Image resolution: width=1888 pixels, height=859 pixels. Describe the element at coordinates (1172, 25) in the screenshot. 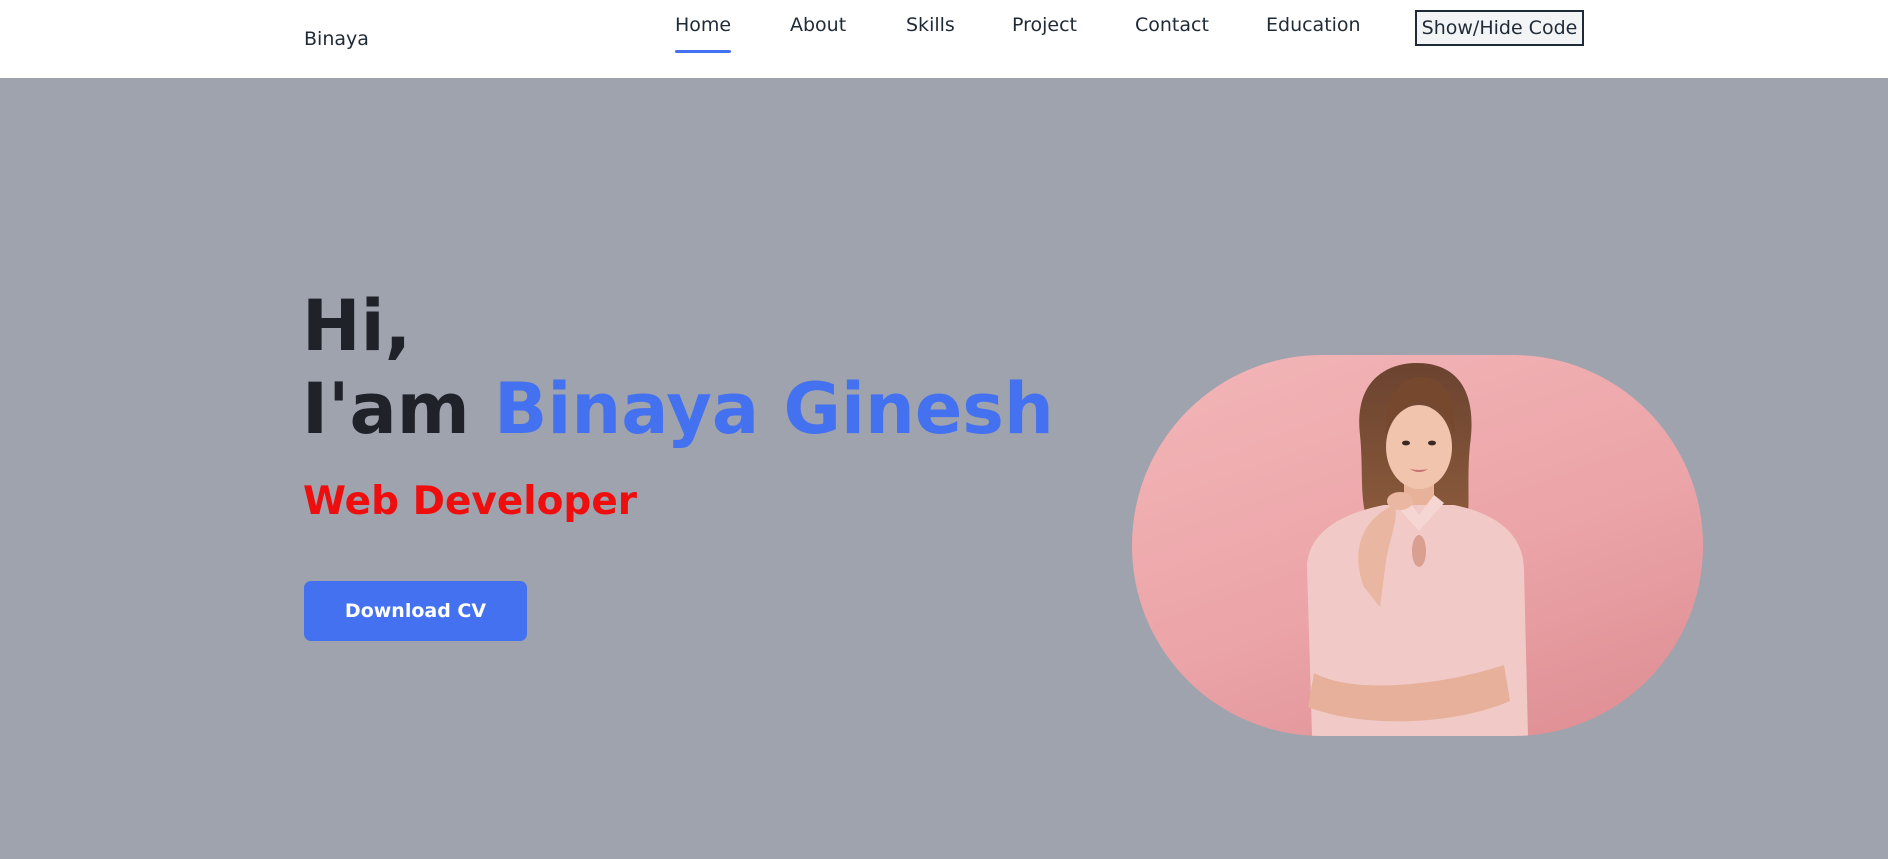

I see `nav-link-contact: Contact` at that location.